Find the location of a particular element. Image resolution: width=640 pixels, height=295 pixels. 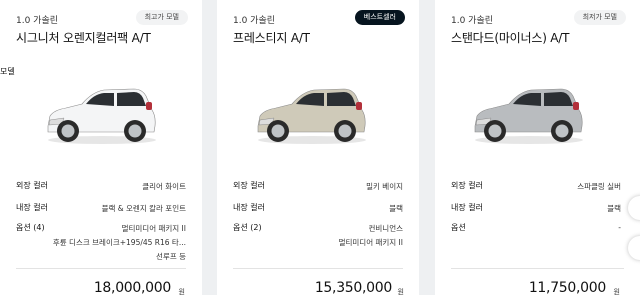

options-label: 옵션 (2) is located at coordinates (247, 227).